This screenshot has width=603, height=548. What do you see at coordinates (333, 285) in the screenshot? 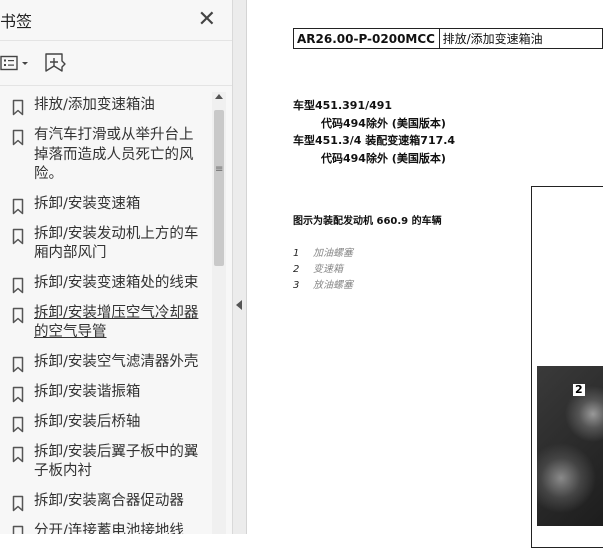
I see `legend-text: 放油螺塞` at bounding box center [333, 285].